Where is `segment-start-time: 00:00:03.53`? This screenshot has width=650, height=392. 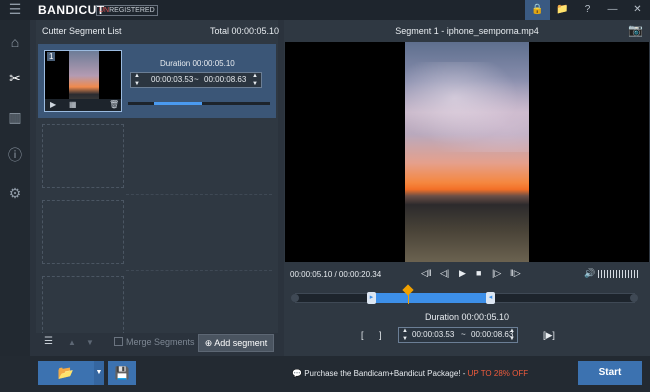
segment-start-time: 00:00:03.53 is located at coordinates (172, 80).